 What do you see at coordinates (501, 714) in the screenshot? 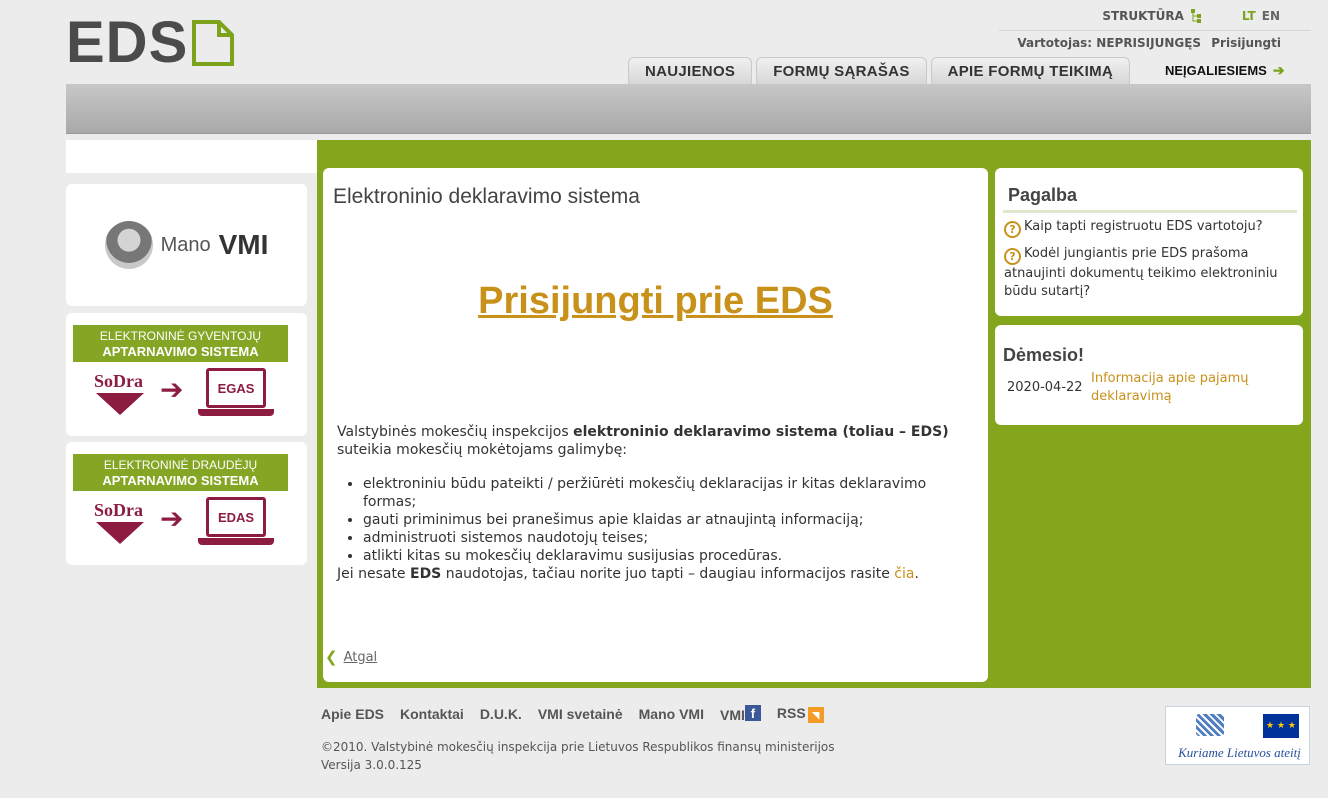
I see `footer-link-duk: D.U.K.` at bounding box center [501, 714].